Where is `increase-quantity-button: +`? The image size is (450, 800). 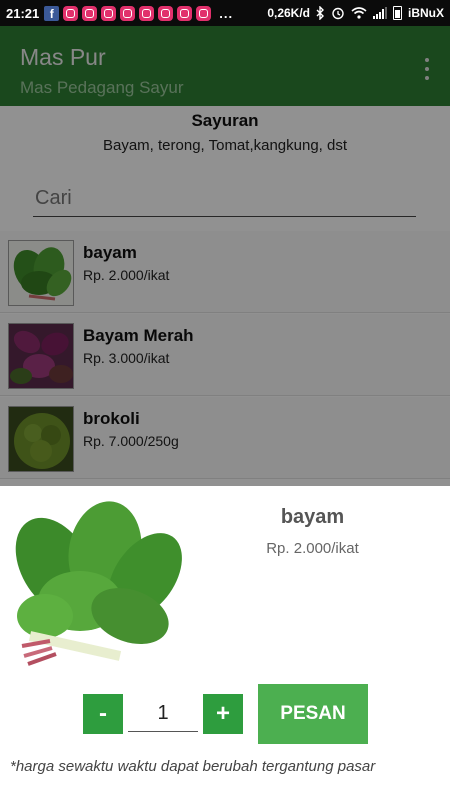 increase-quantity-button: + is located at coordinates (223, 714).